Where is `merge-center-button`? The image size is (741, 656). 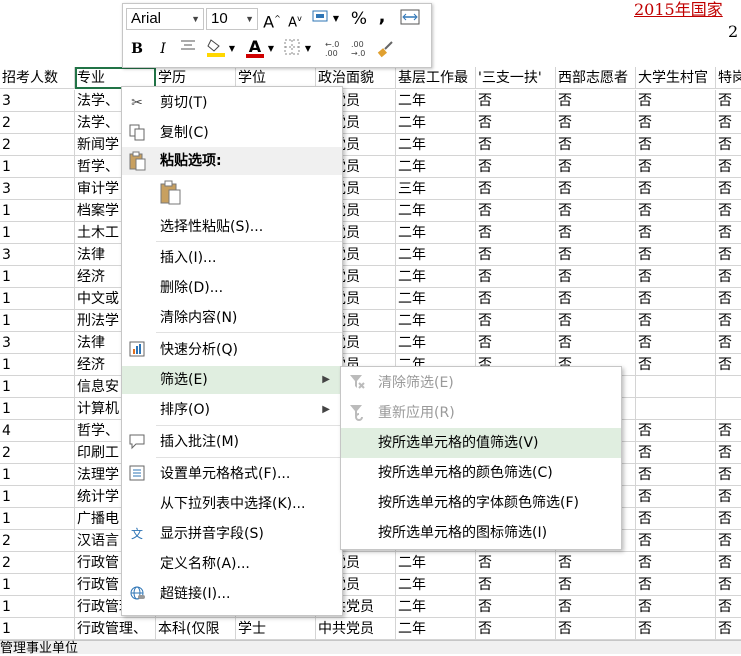
merge-center-button is located at coordinates (410, 19).